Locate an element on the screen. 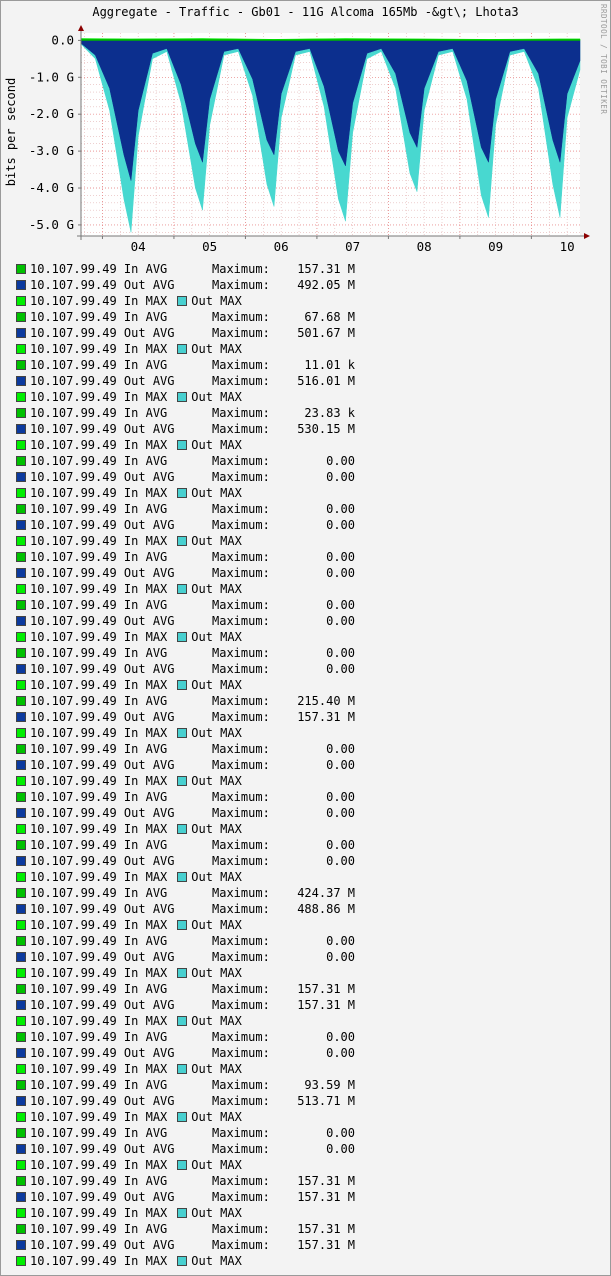 Image resolution: width=611 pixels, height=1276 pixels. out-max-value: 513.71 M is located at coordinates (326, 1101).